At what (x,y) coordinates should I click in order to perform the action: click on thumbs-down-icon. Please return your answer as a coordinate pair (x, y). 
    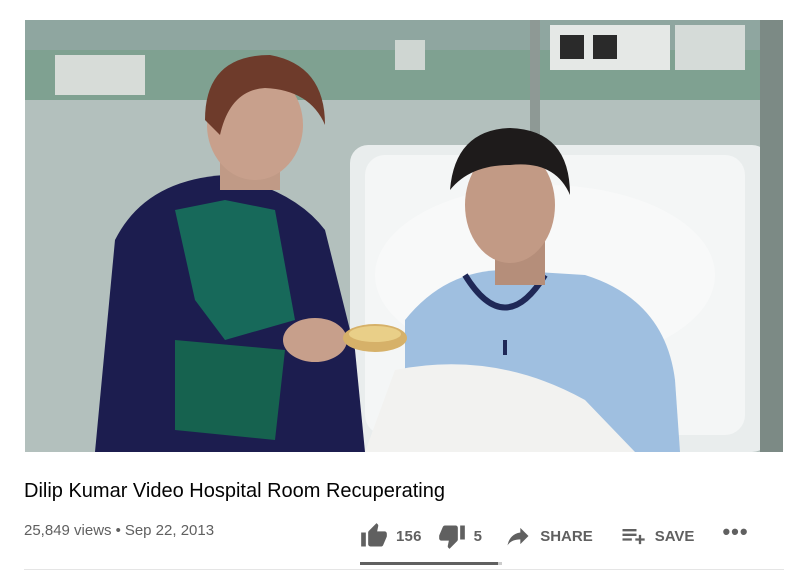
    Looking at the image, I should click on (451, 537).